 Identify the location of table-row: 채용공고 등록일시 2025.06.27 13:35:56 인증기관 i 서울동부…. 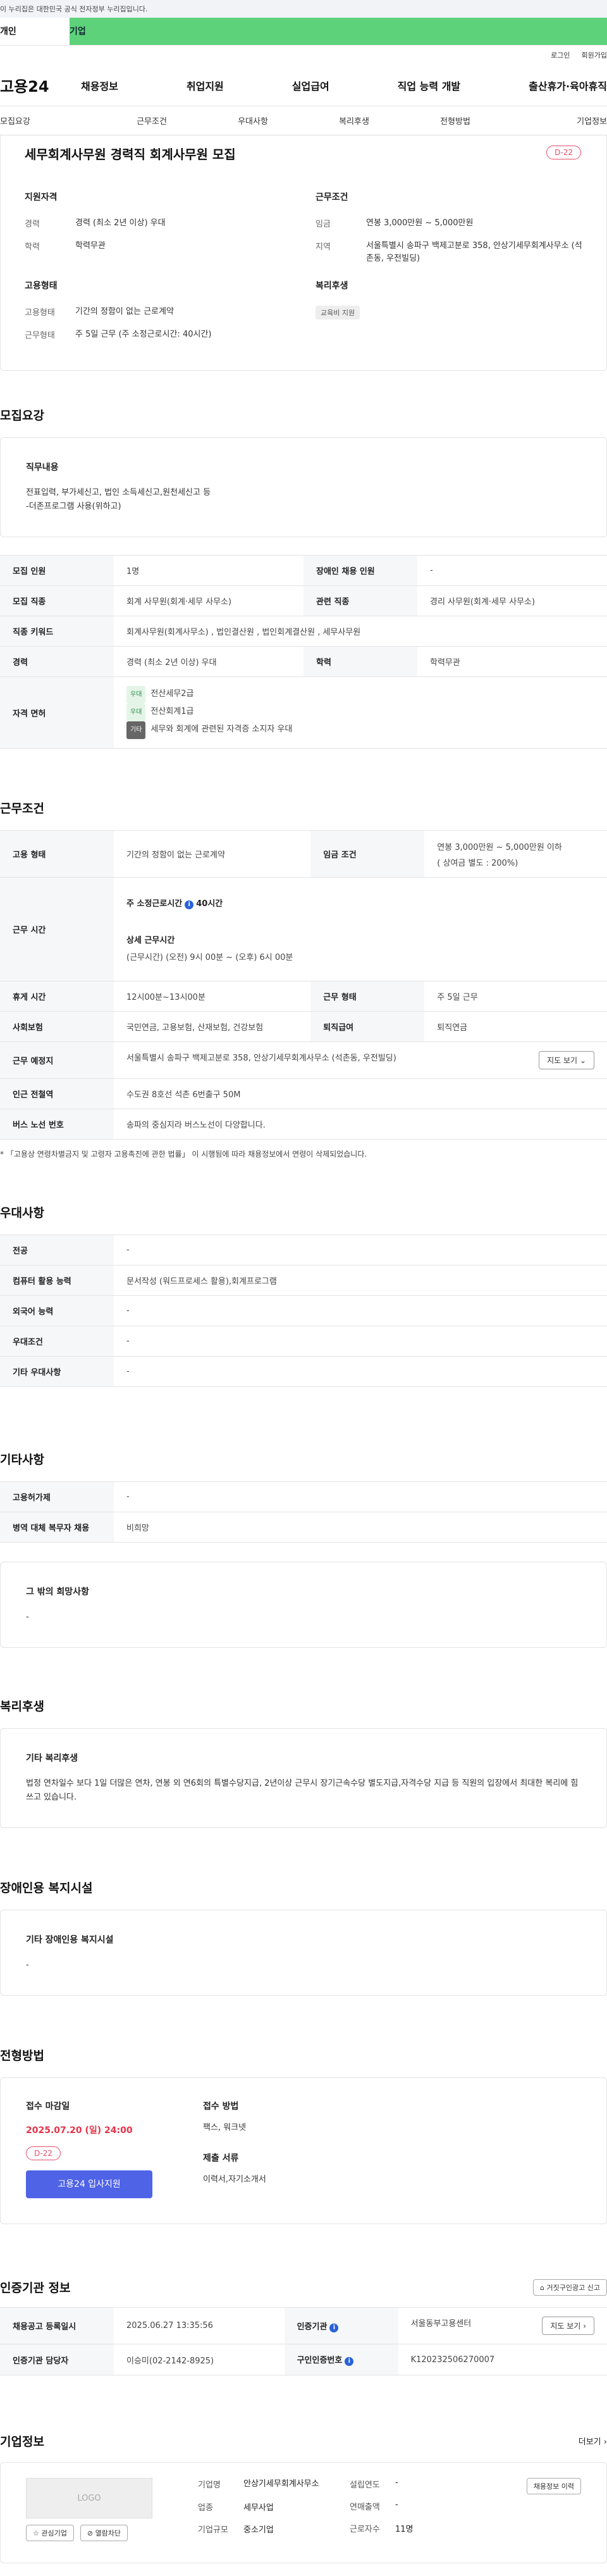
(303, 2326).